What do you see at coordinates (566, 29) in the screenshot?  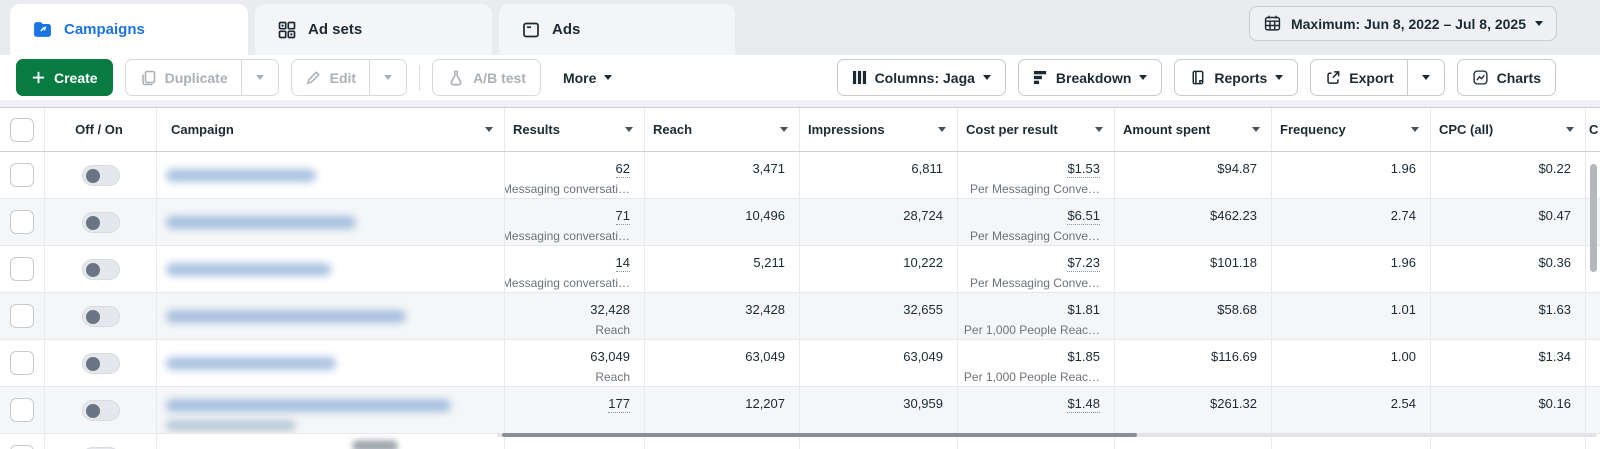 I see `tab-ads-label: Ads` at bounding box center [566, 29].